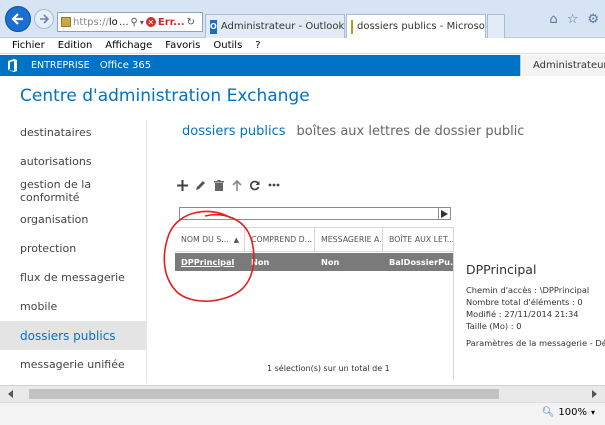 This screenshot has width=605, height=425. What do you see at coordinates (142, 22) in the screenshot?
I see `dropdown-icon: ▾` at bounding box center [142, 22].